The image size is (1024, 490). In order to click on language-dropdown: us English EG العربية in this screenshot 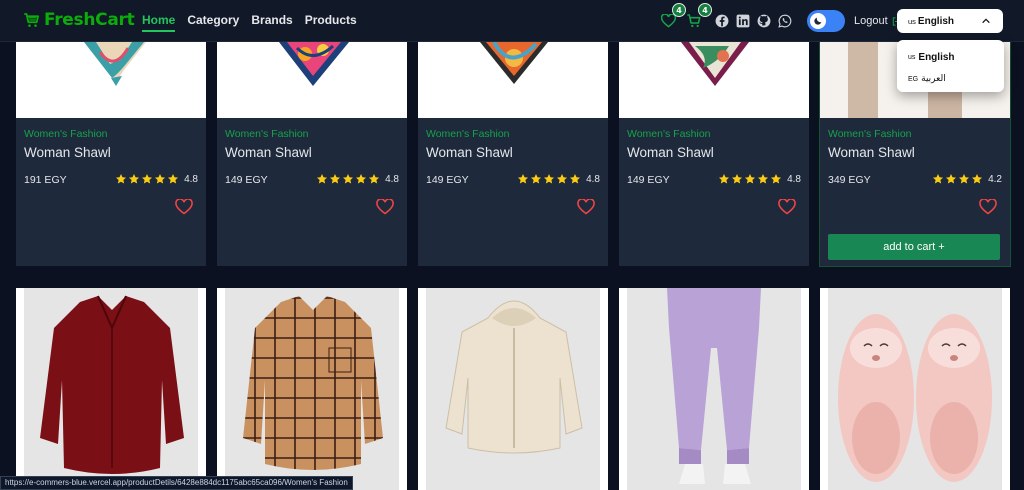, I will do `click(950, 66)`.